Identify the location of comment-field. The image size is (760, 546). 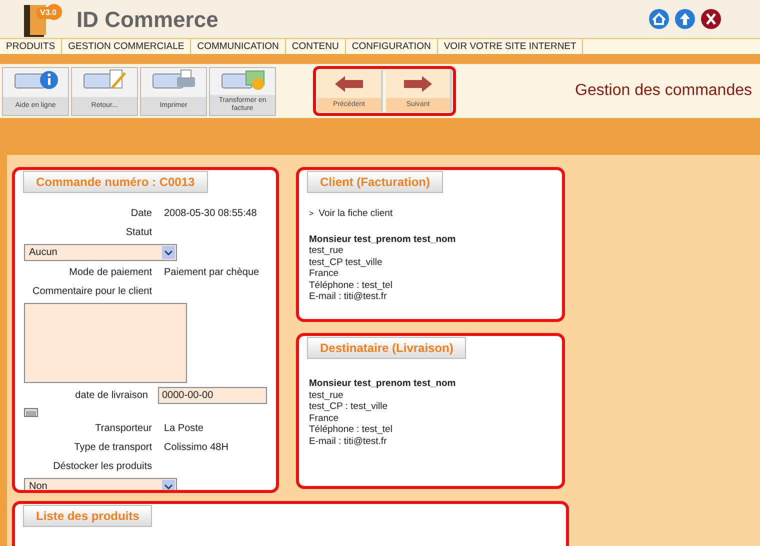
(105, 343).